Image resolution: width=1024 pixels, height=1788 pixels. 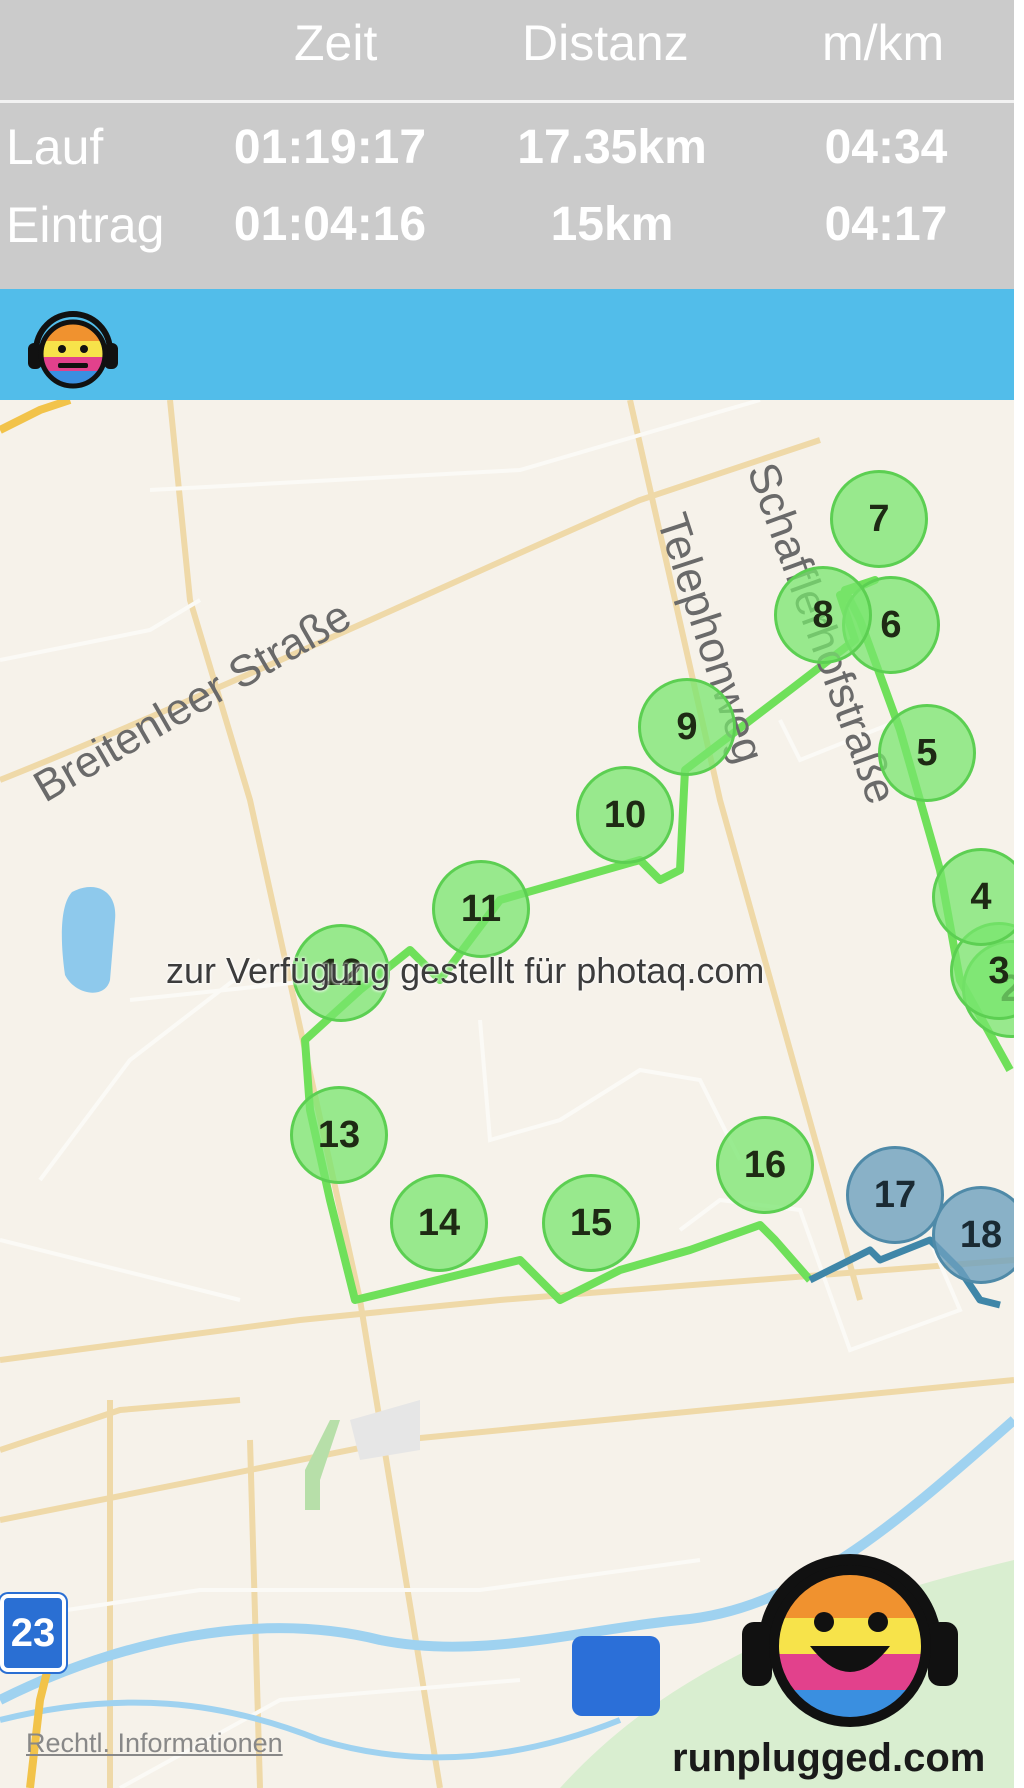 What do you see at coordinates (85, 225) in the screenshot?
I see `row-label-eintrag: Eintrag` at bounding box center [85, 225].